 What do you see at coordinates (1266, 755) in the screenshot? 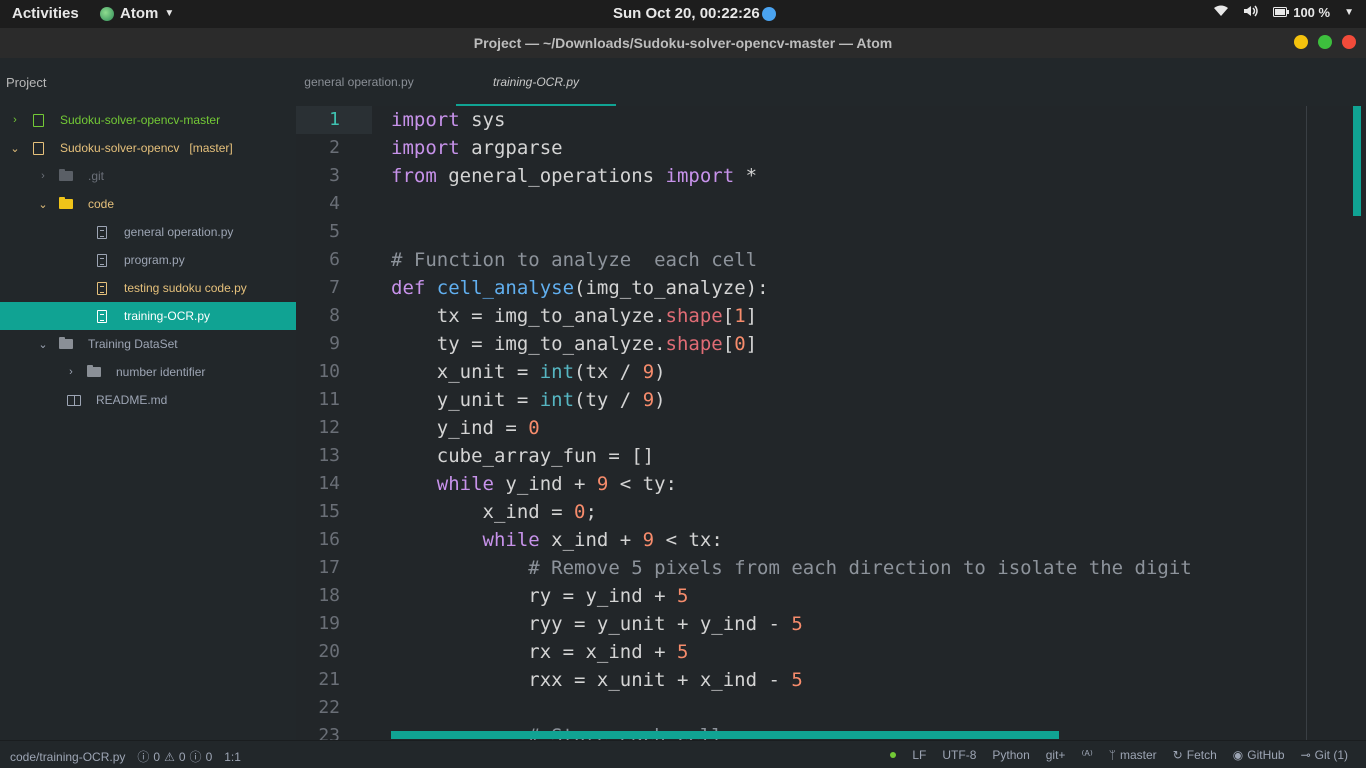
I see `github-label: GitHub` at bounding box center [1266, 755].